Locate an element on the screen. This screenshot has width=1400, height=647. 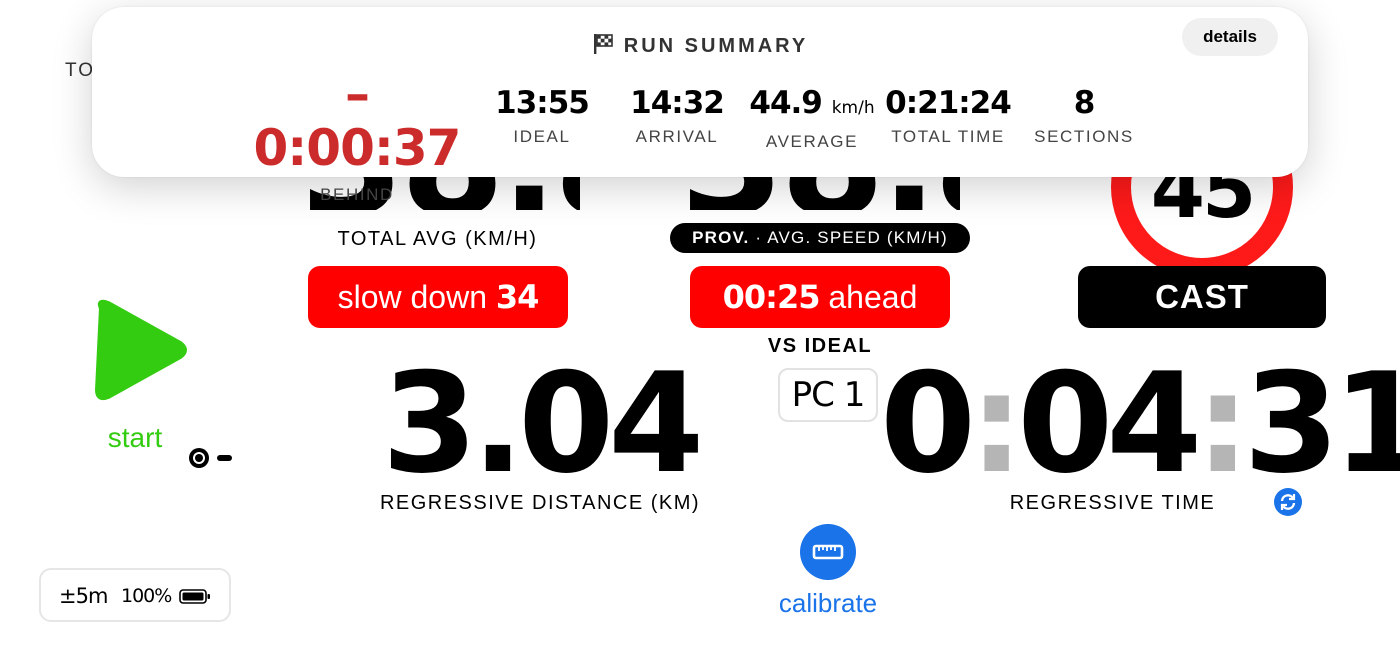
total-time-stat: 0:21:24 TOTAL TIME is located at coordinates (948, 116).